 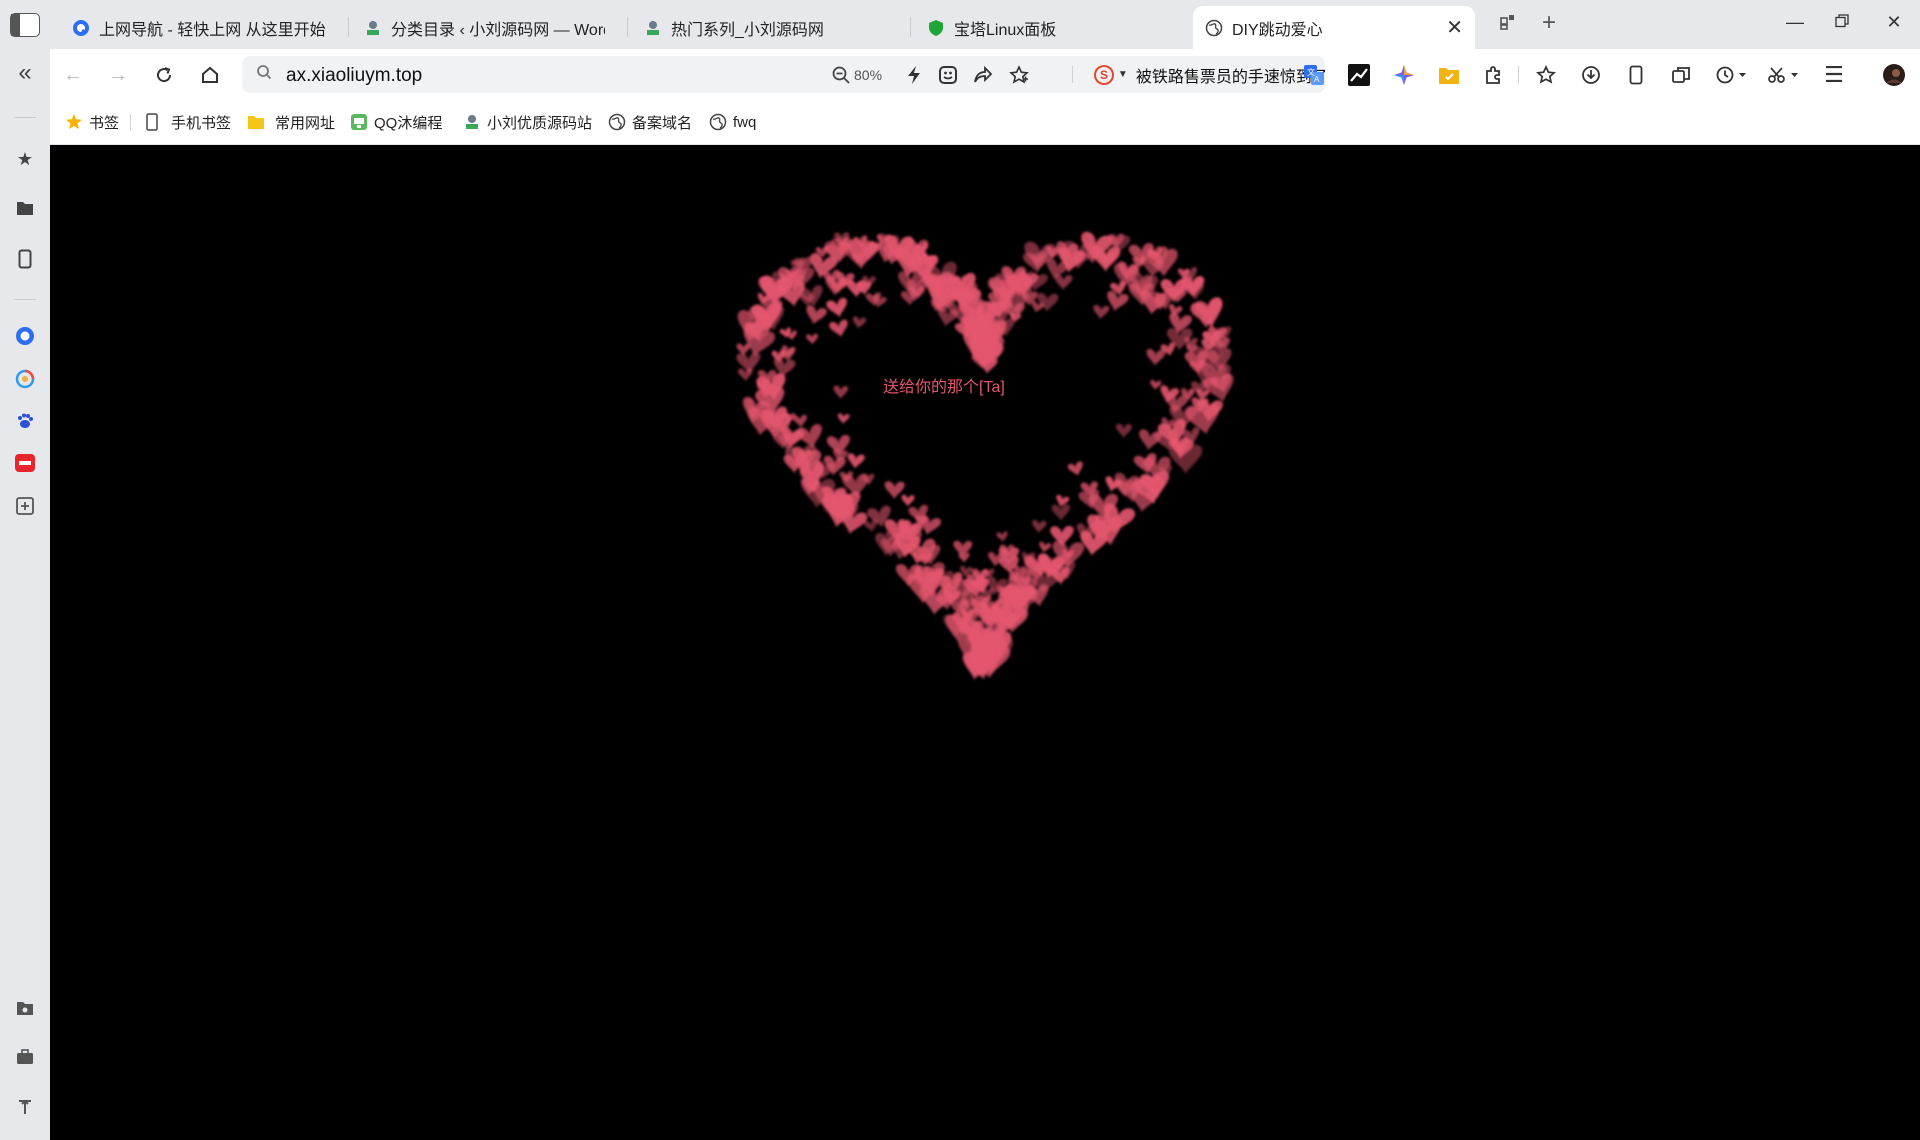 I want to click on tab-bt-panel: 宝塔Linux面板, so click(x=1050, y=27).